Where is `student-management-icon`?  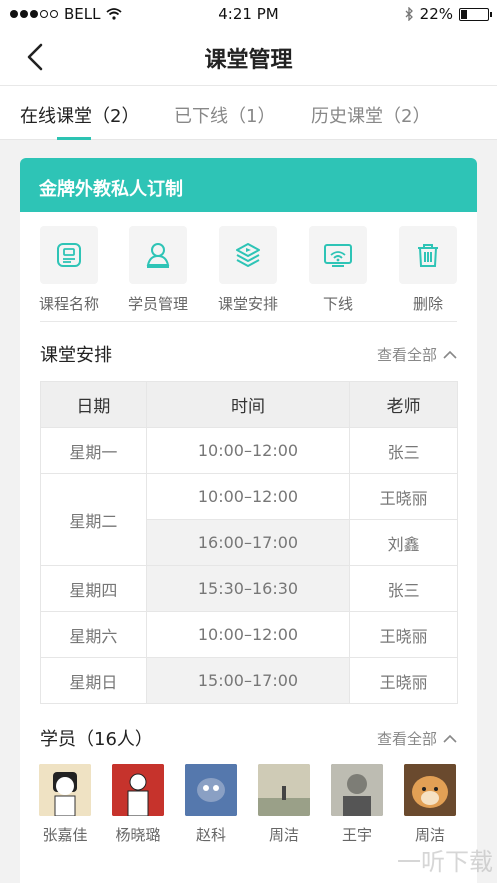
student-management-icon is located at coordinates (158, 255).